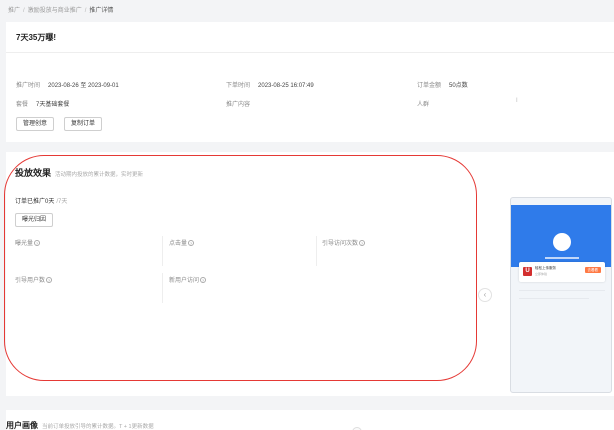 Image resolution: width=614 pixels, height=430 pixels. I want to click on chevron-left-icon: ‹, so click(485, 295).